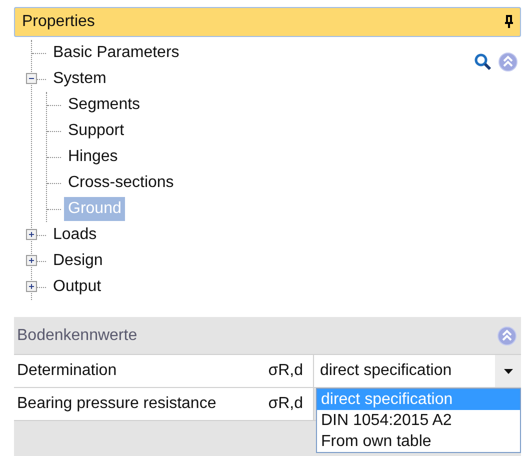 This screenshot has height=456, width=525. I want to click on tree-item: Basic Parameters, so click(116, 53).